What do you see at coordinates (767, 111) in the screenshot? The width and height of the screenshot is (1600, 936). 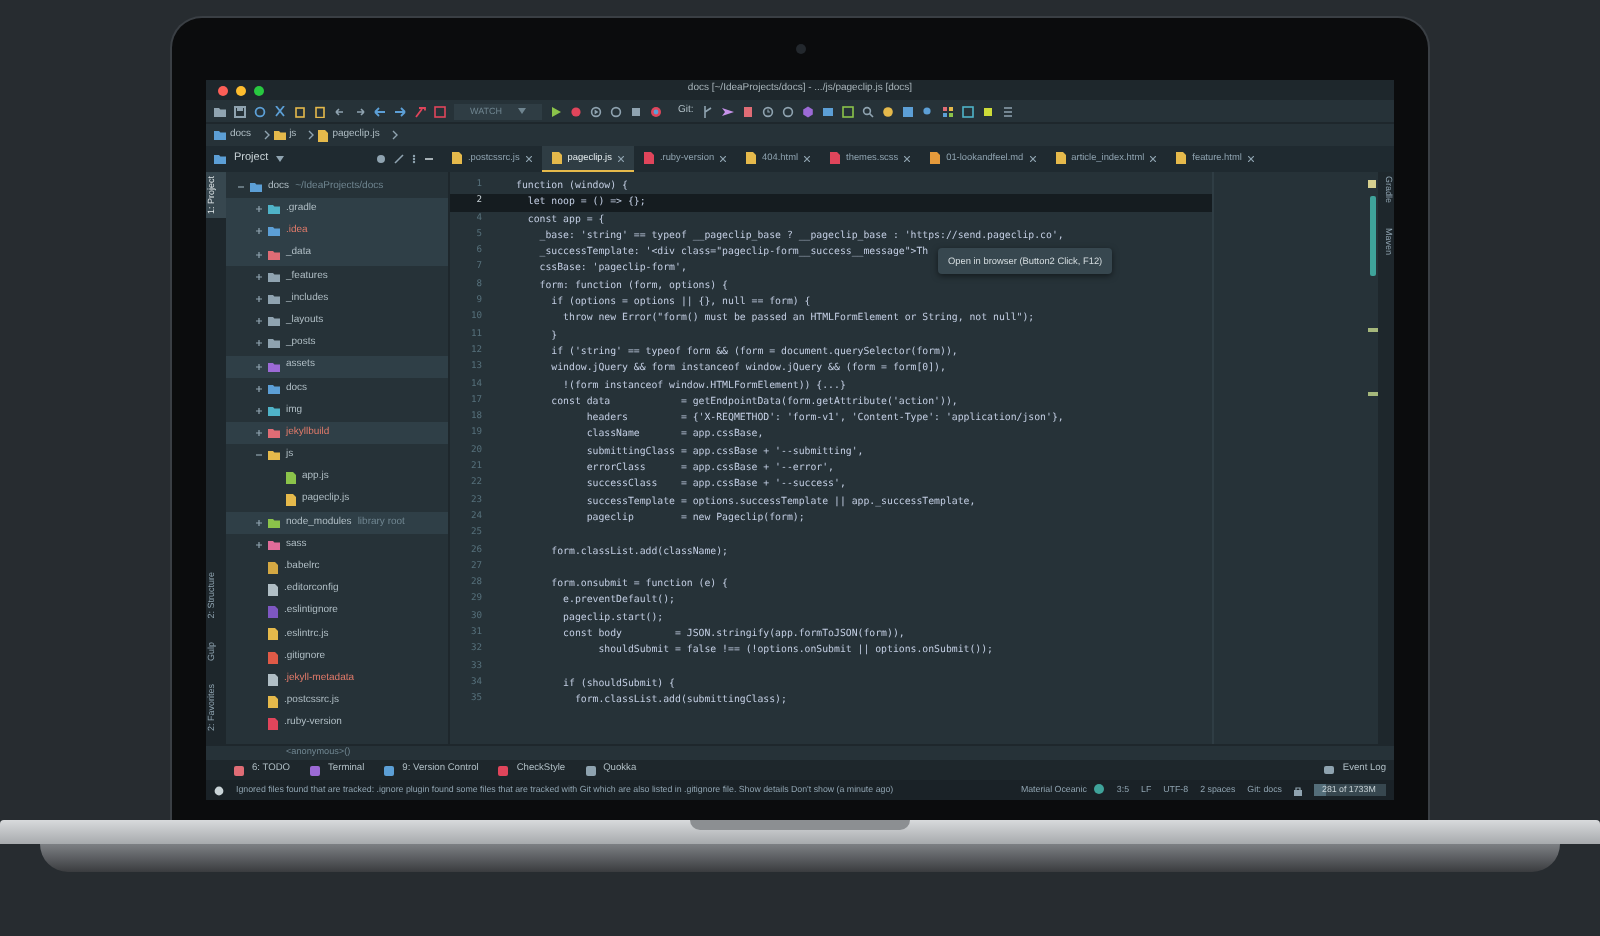 I see `history-icon` at bounding box center [767, 111].